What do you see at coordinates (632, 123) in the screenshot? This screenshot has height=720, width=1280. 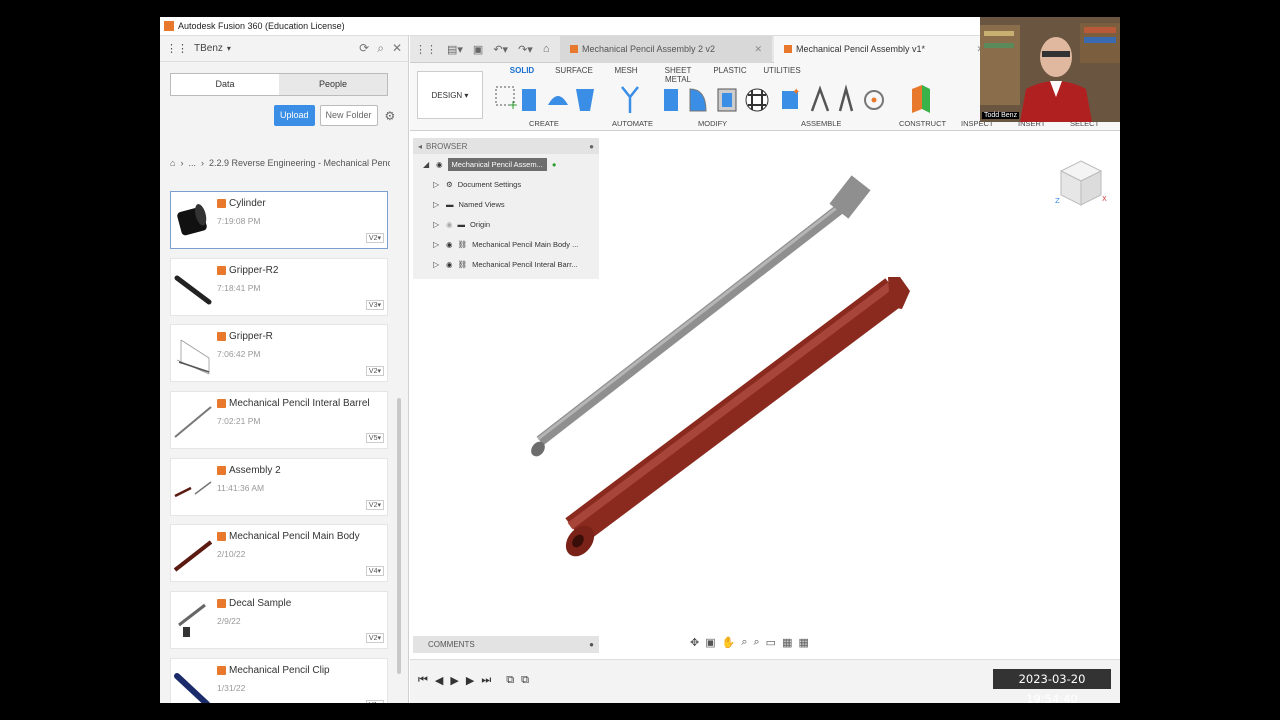 I see `group-automate: AUTOMATE` at bounding box center [632, 123].